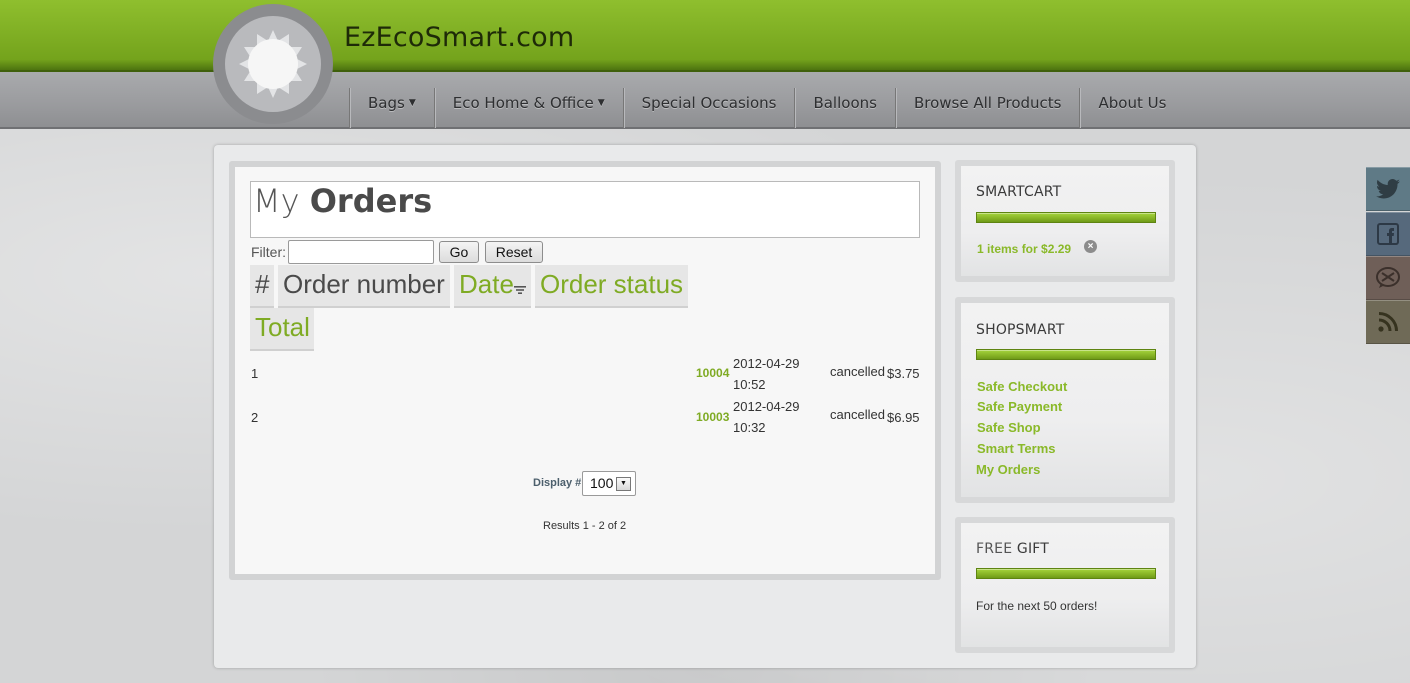 This screenshot has height=683, width=1410. I want to click on column-header-date: Date, so click(492, 286).